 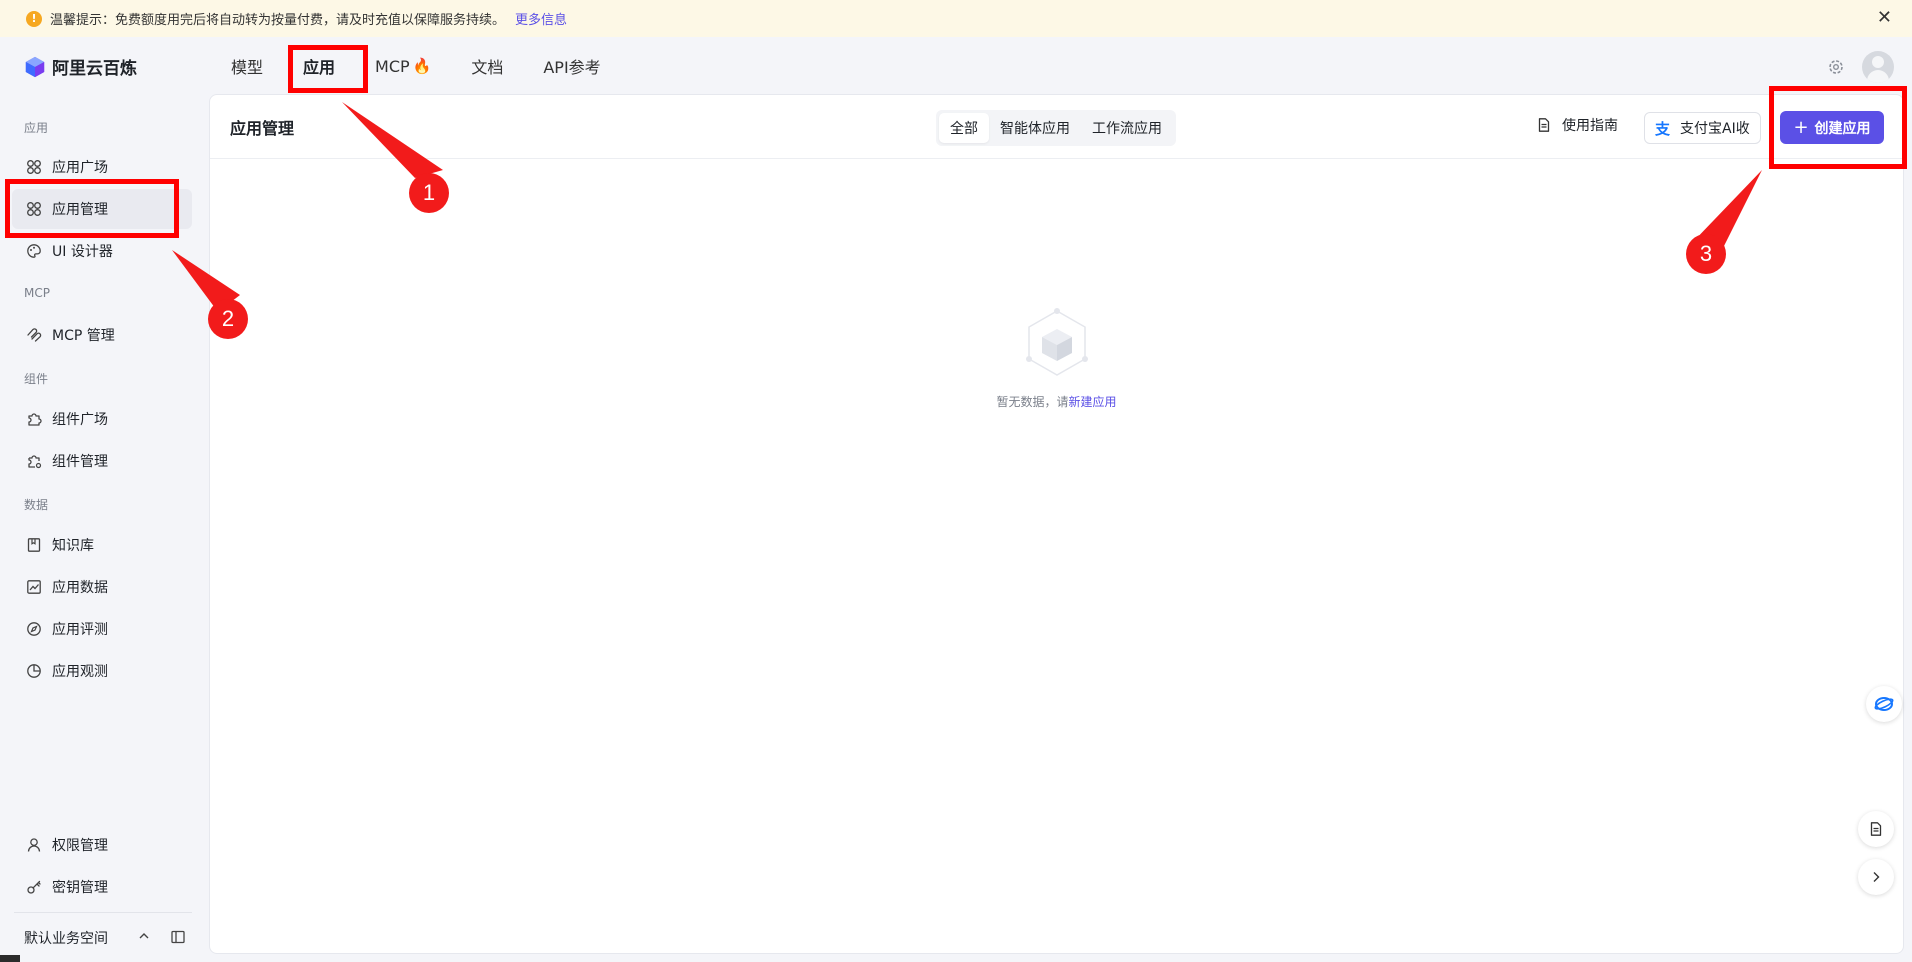 What do you see at coordinates (34, 461) in the screenshot?
I see `puzzle-settings-icon` at bounding box center [34, 461].